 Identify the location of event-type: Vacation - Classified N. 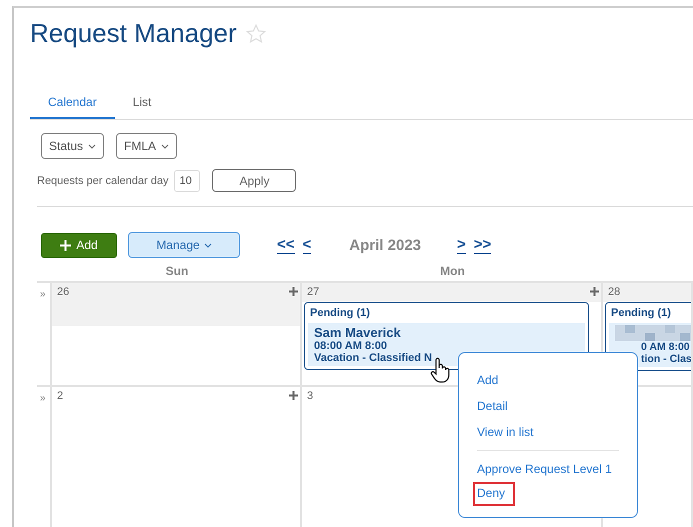
(373, 358).